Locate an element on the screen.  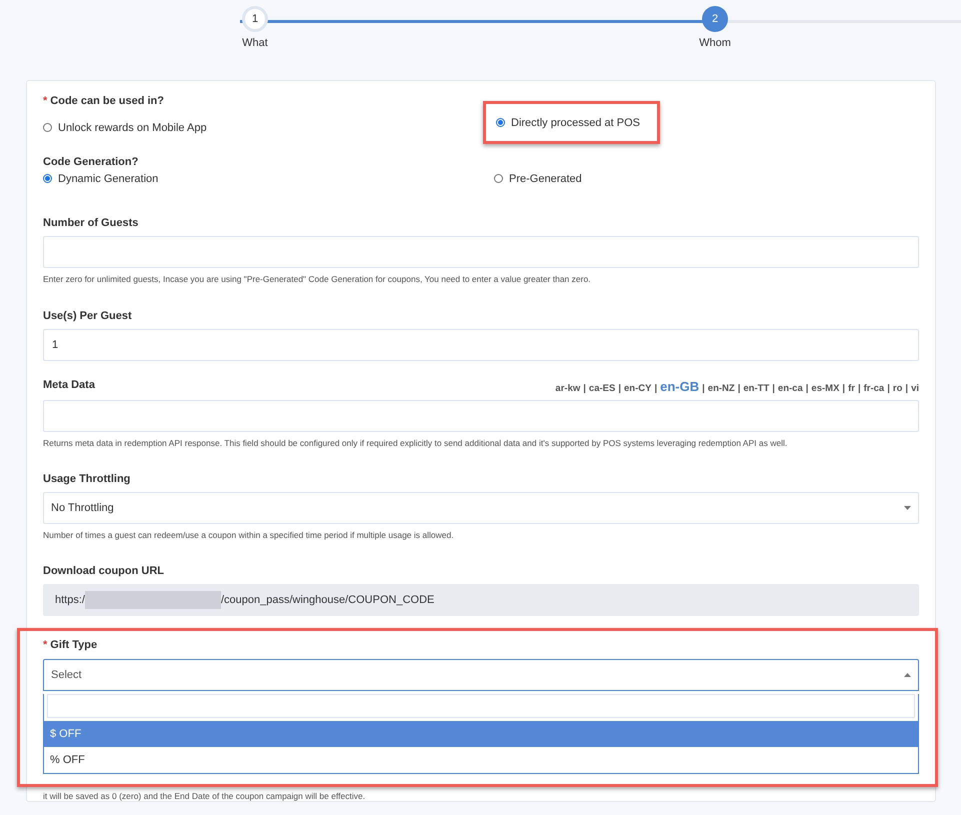
field-label: Code Generation? is located at coordinates (91, 162).